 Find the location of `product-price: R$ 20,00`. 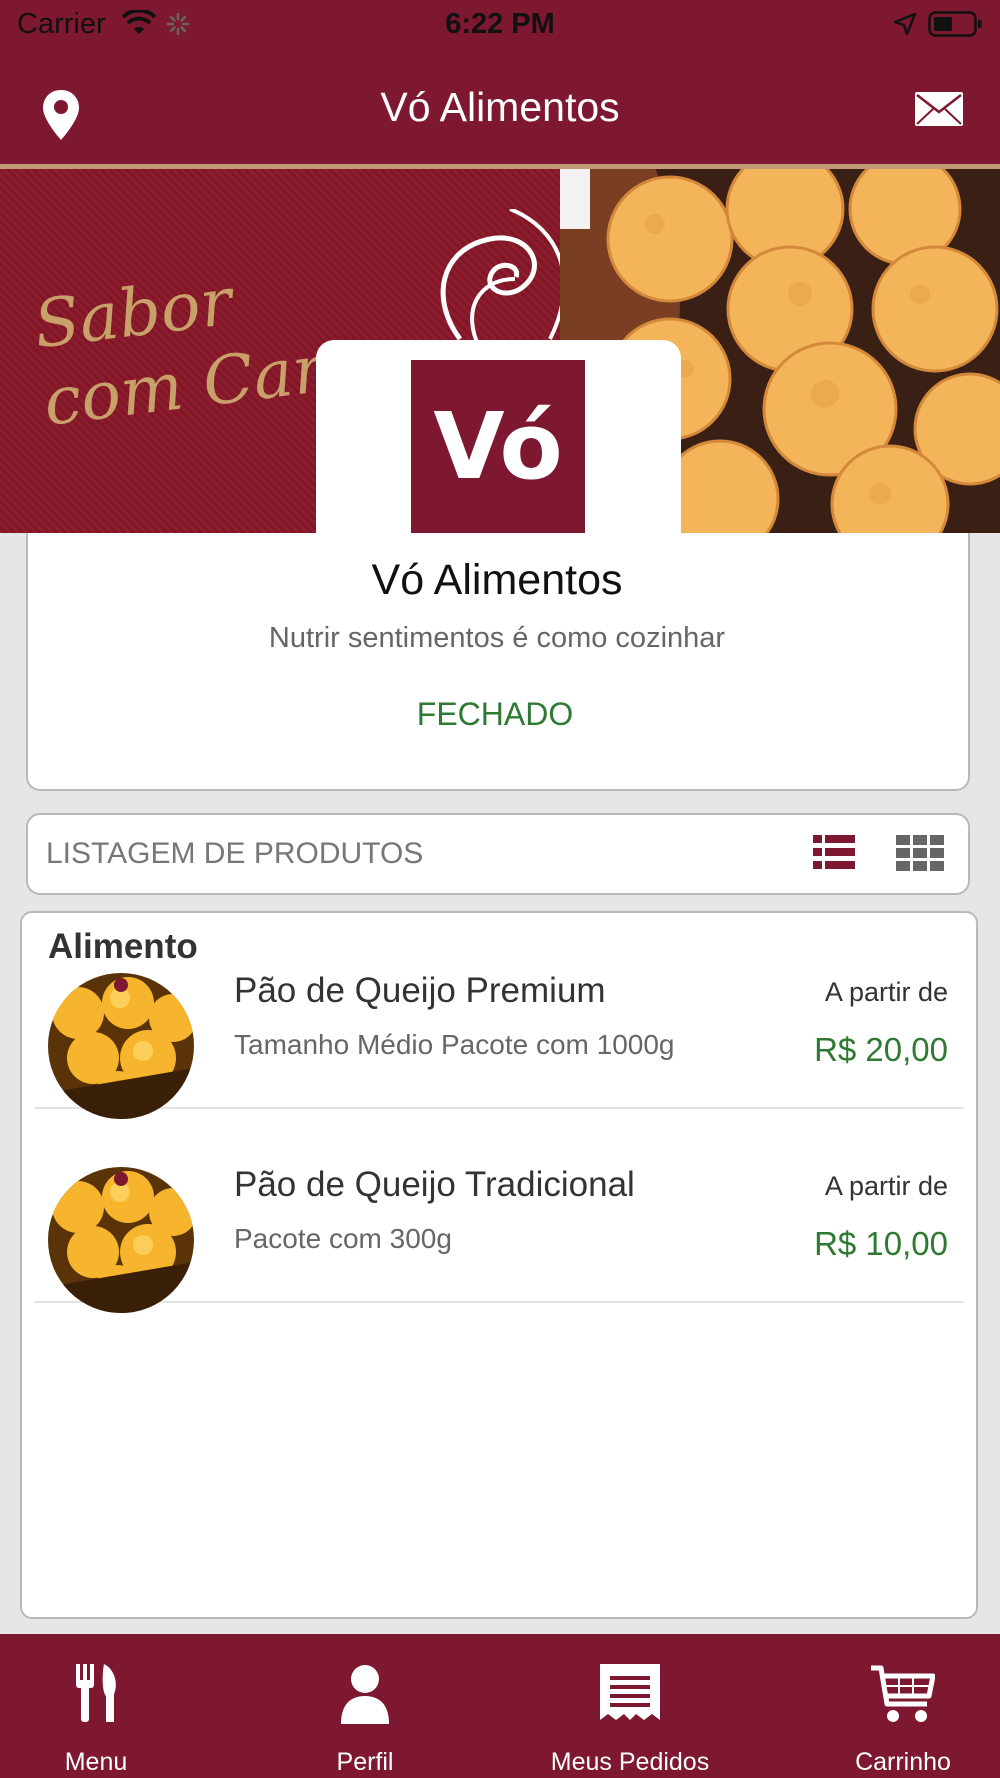

product-price: R$ 20,00 is located at coordinates (881, 1049).